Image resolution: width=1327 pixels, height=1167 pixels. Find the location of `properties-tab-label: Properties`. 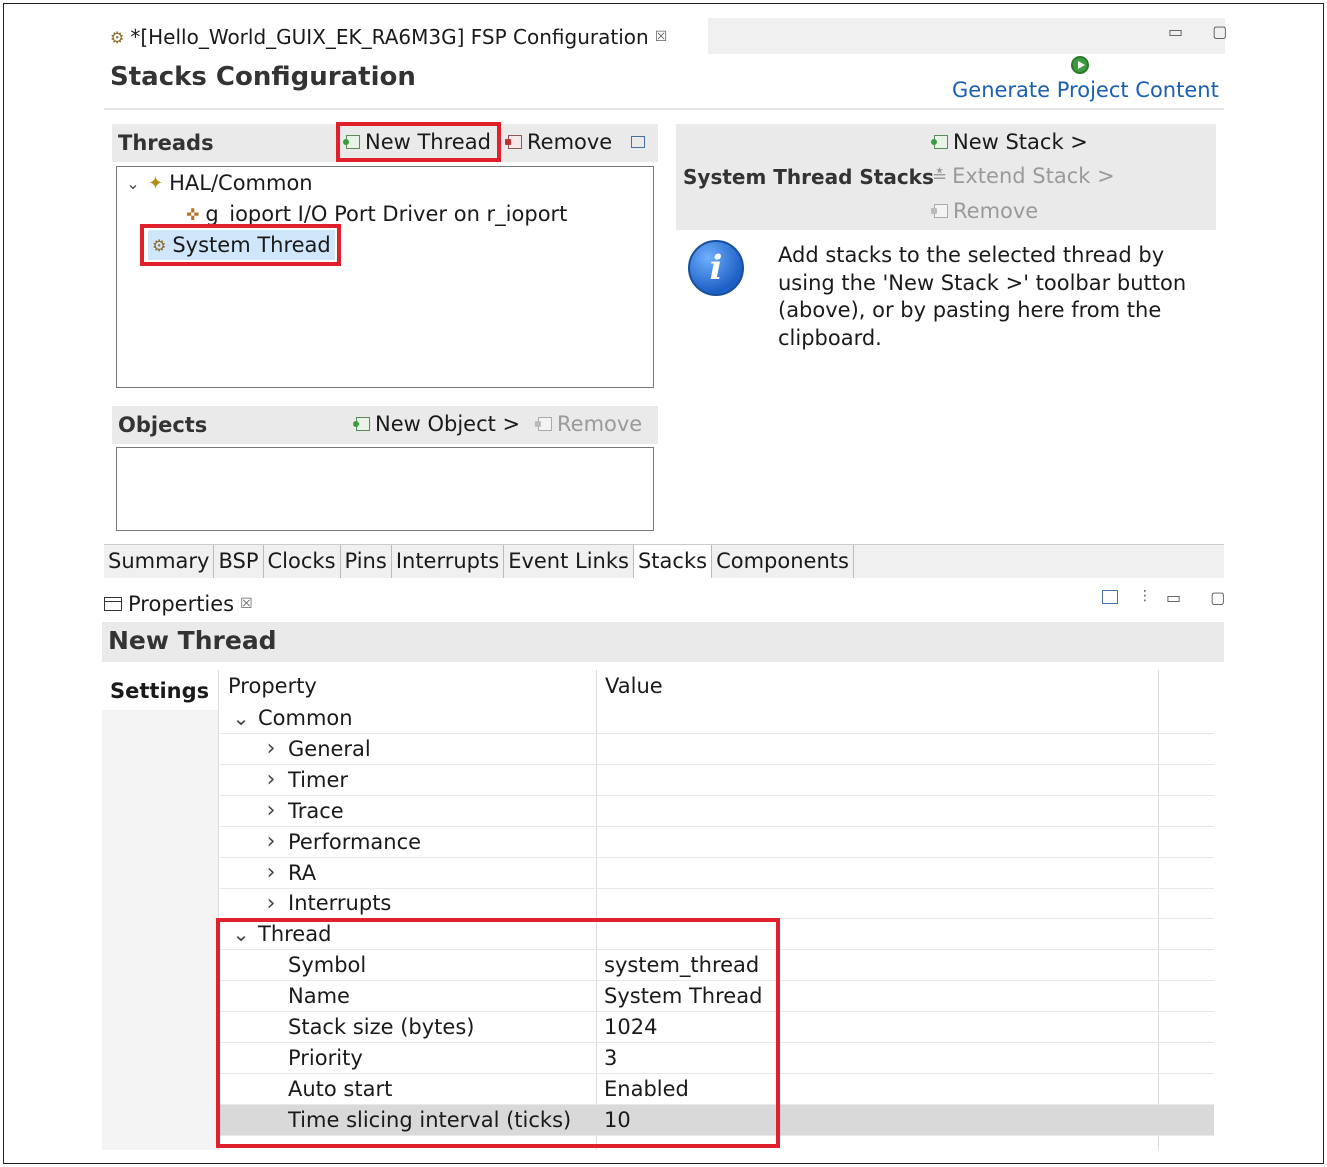

properties-tab-label: Properties is located at coordinates (181, 604).